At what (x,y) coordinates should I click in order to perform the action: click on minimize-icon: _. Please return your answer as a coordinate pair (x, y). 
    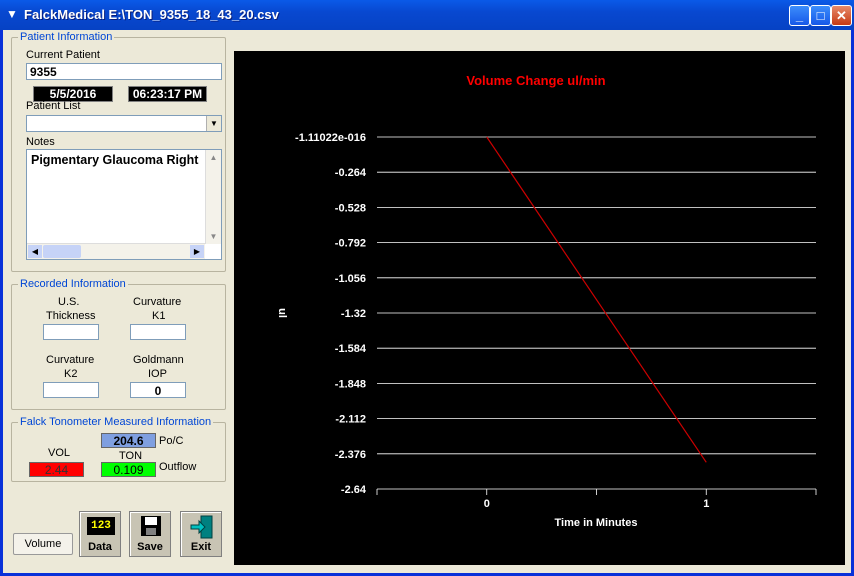
    Looking at the image, I should click on (799, 15).